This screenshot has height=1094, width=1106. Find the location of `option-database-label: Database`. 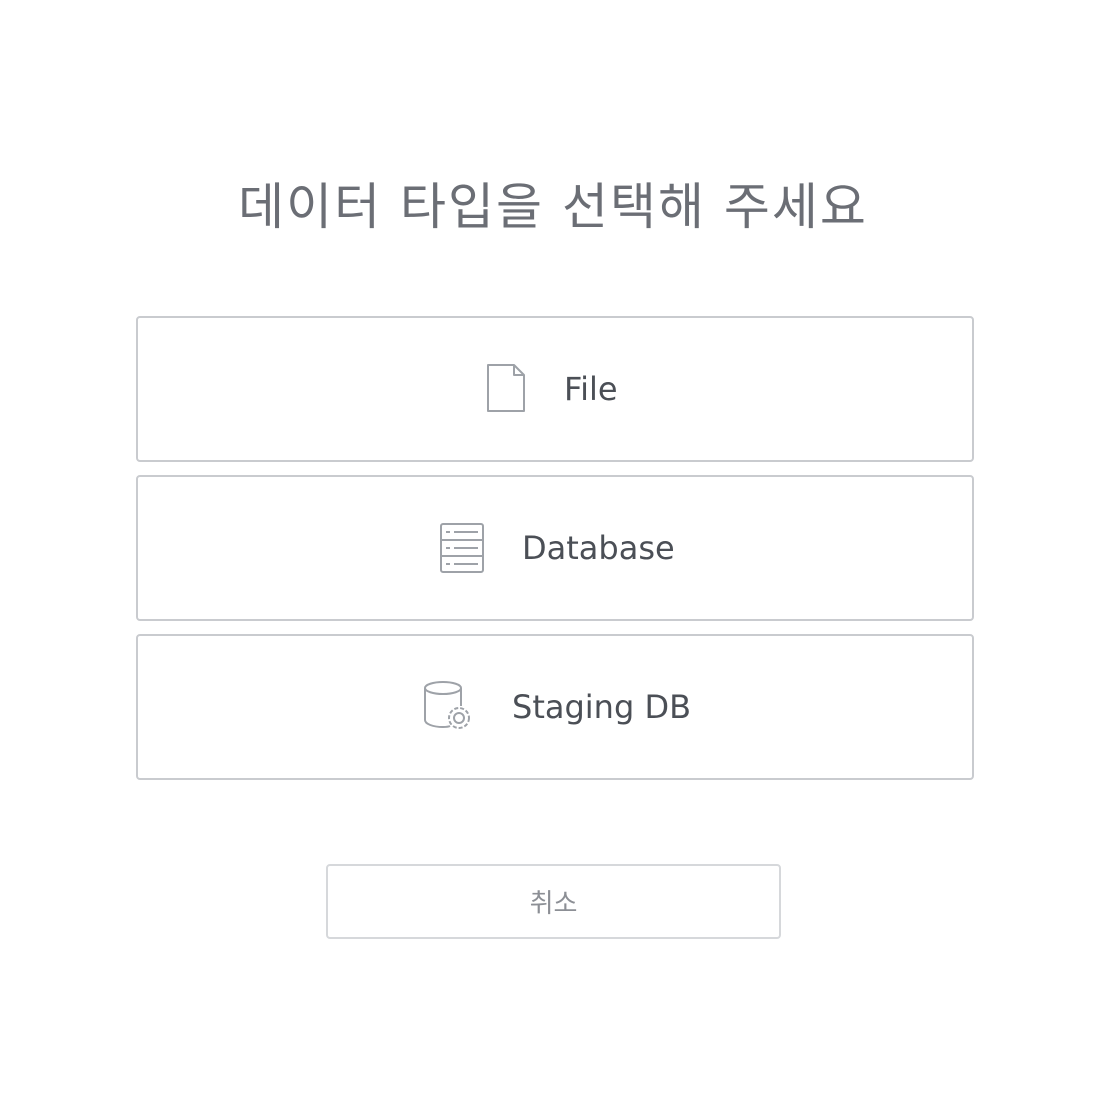

option-database-label: Database is located at coordinates (598, 548).